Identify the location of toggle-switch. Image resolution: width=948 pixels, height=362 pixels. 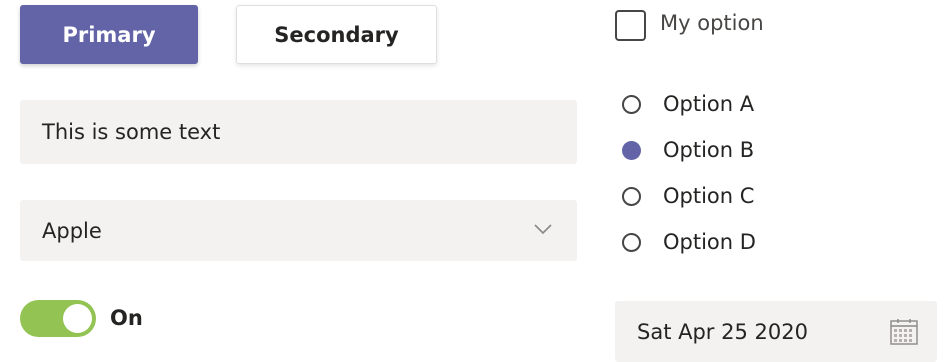
(58, 318).